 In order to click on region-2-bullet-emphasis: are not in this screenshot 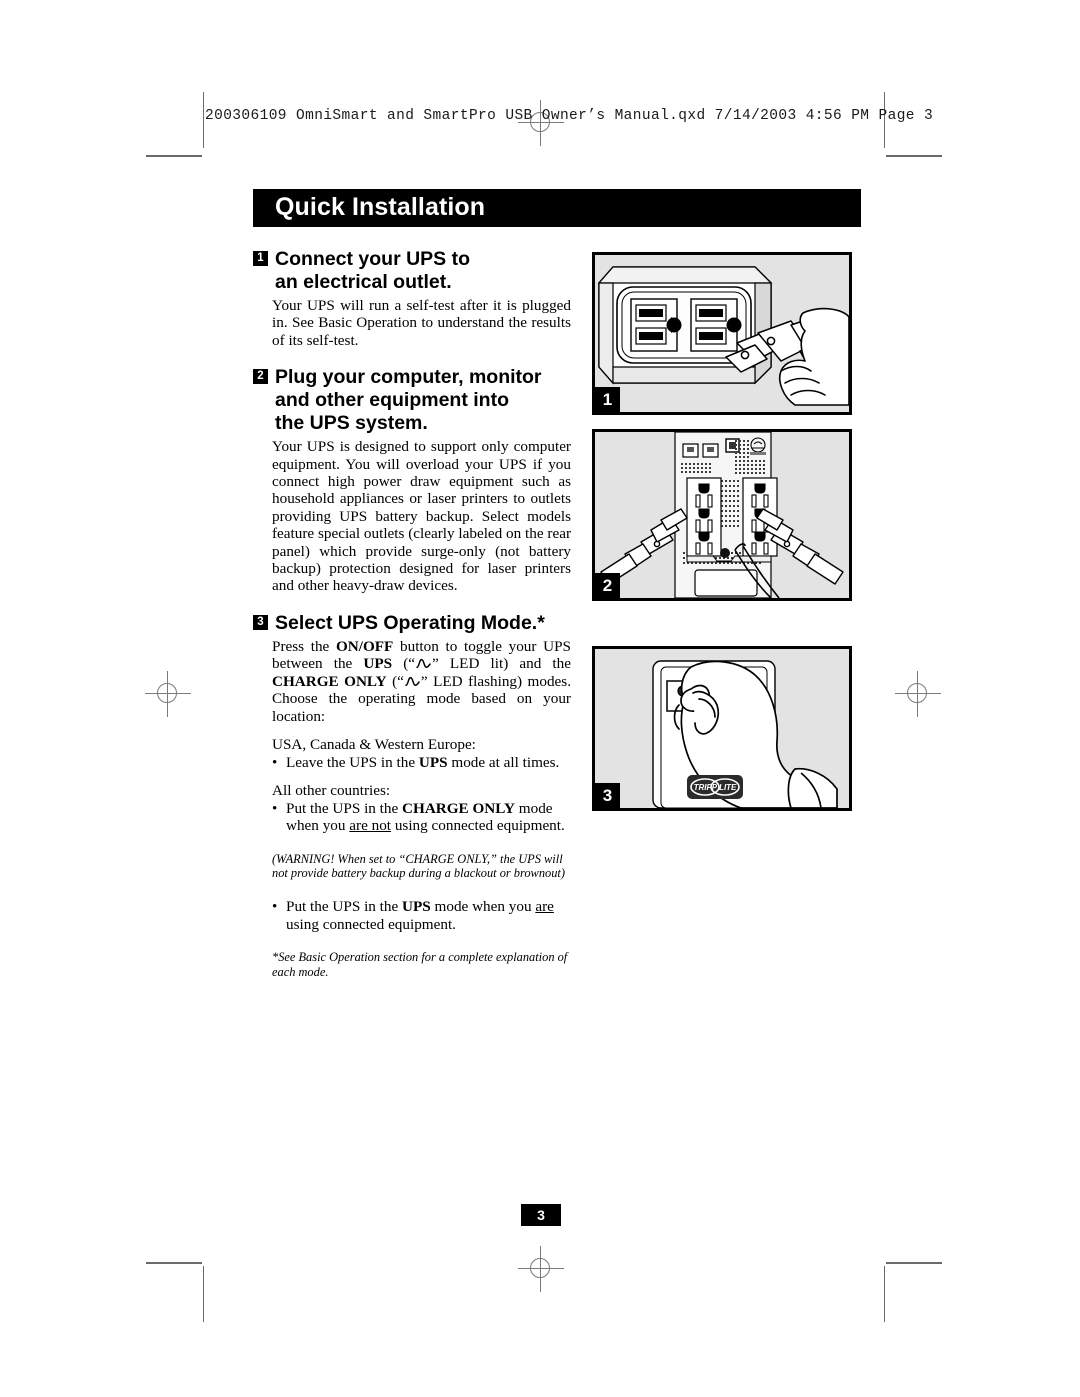, I will do `click(370, 826)`.